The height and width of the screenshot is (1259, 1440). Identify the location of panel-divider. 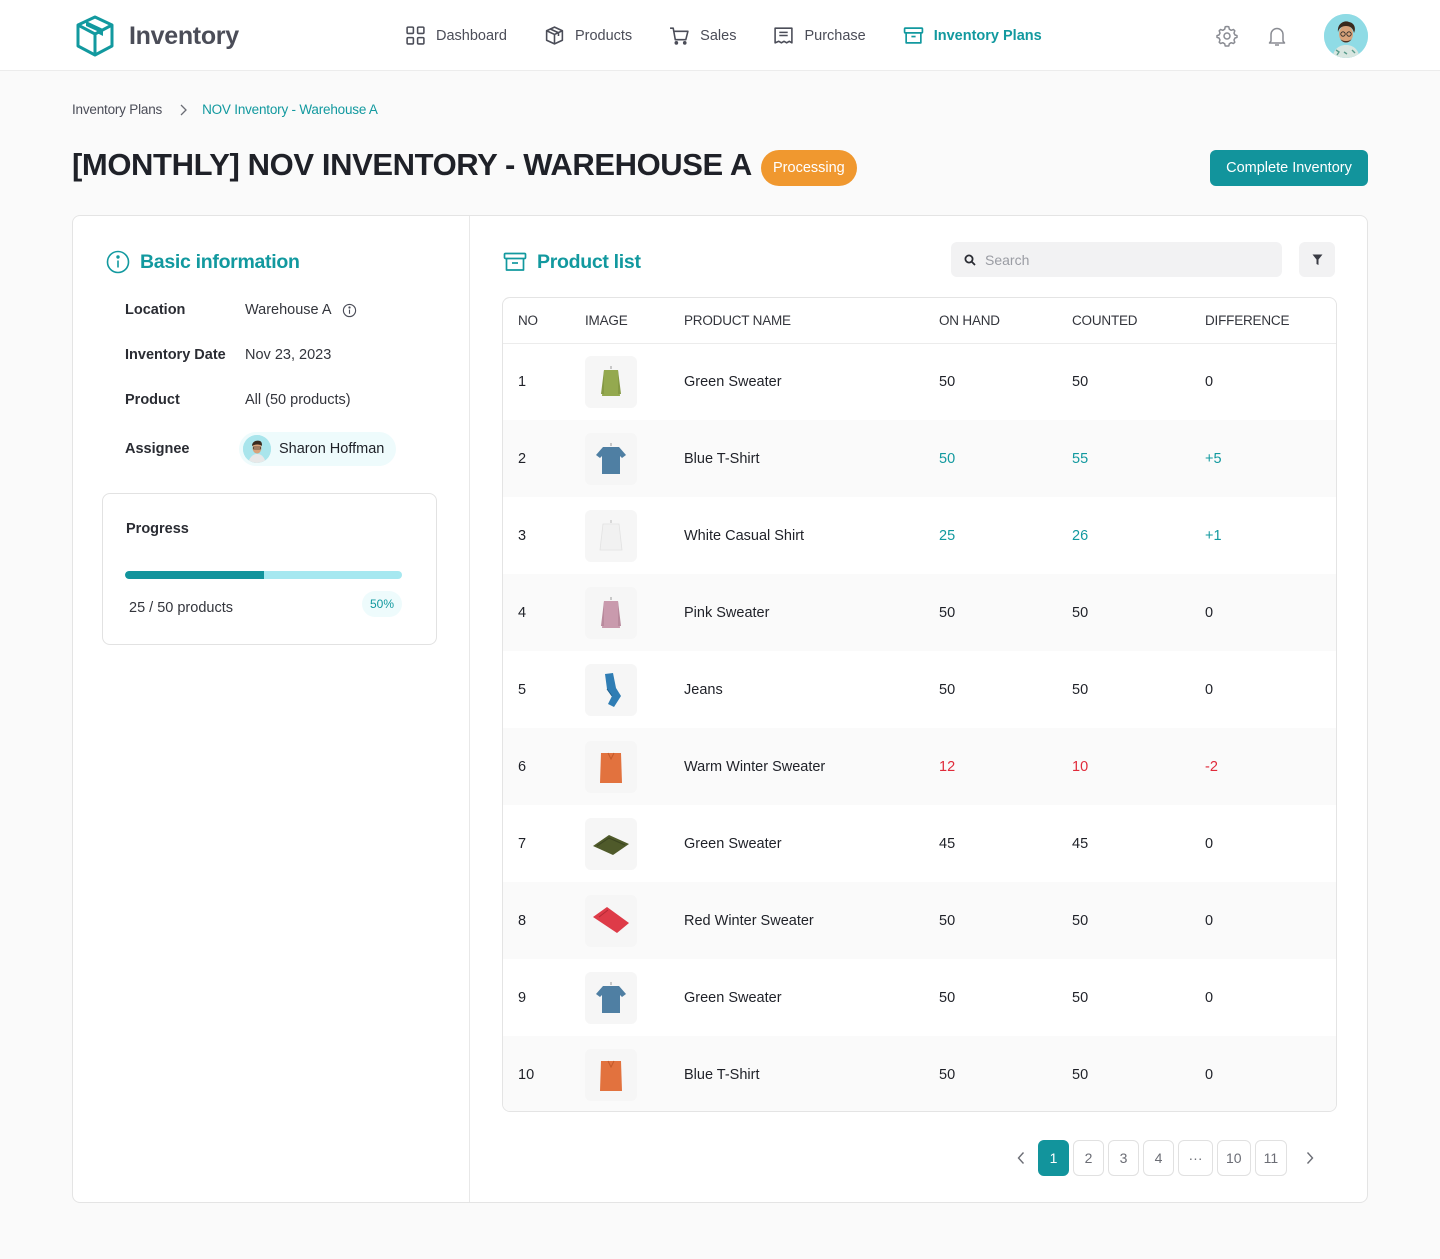
(469, 709).